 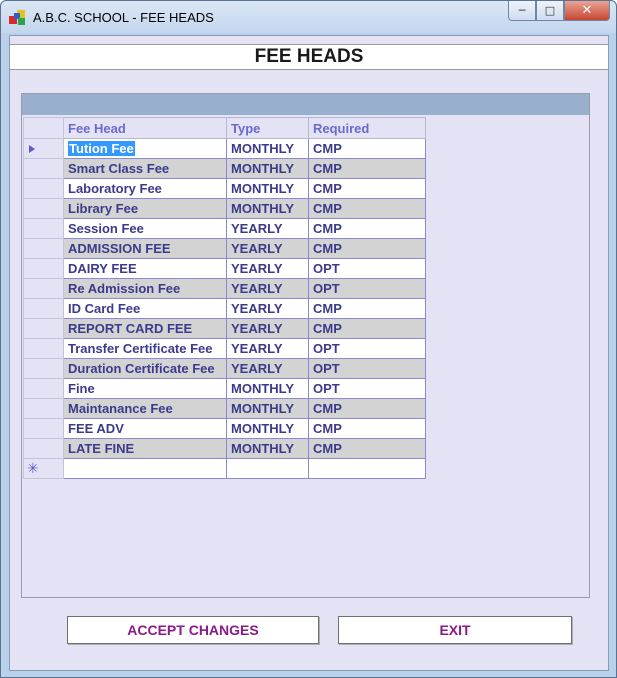 I want to click on new-row: ✳, so click(x=224, y=468).